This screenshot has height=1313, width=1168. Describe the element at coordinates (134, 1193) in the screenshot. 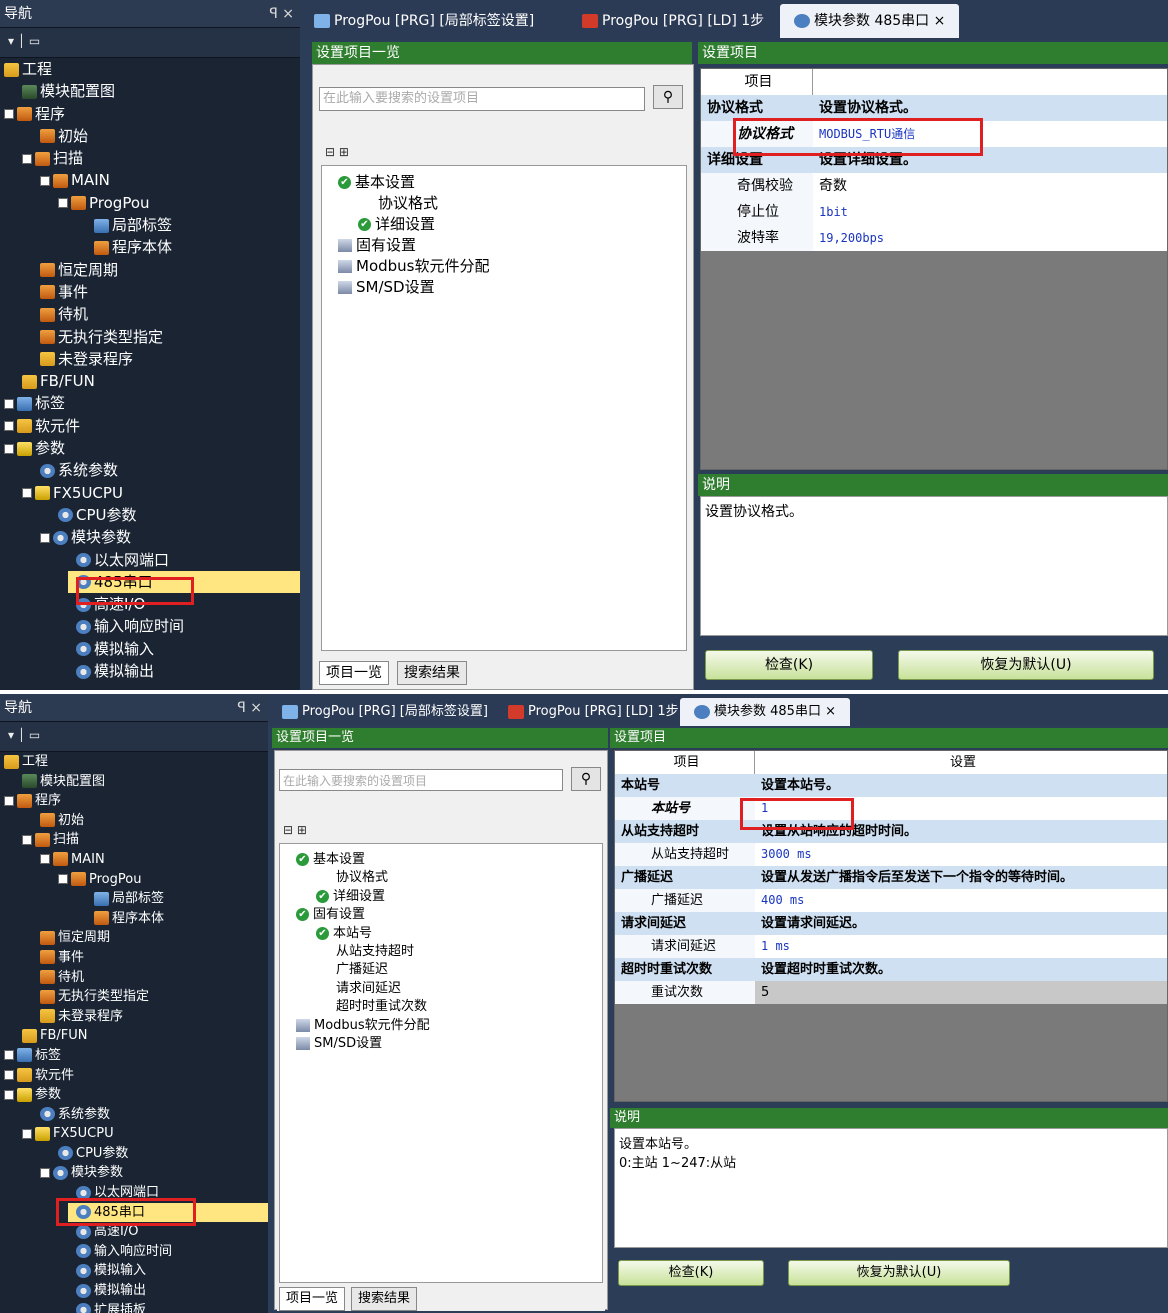

I see `nav-tree-item: 以太网端口` at that location.